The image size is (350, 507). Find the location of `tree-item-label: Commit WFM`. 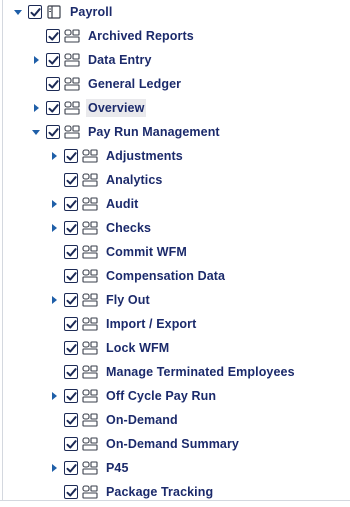

tree-item-label: Commit WFM is located at coordinates (146, 252).